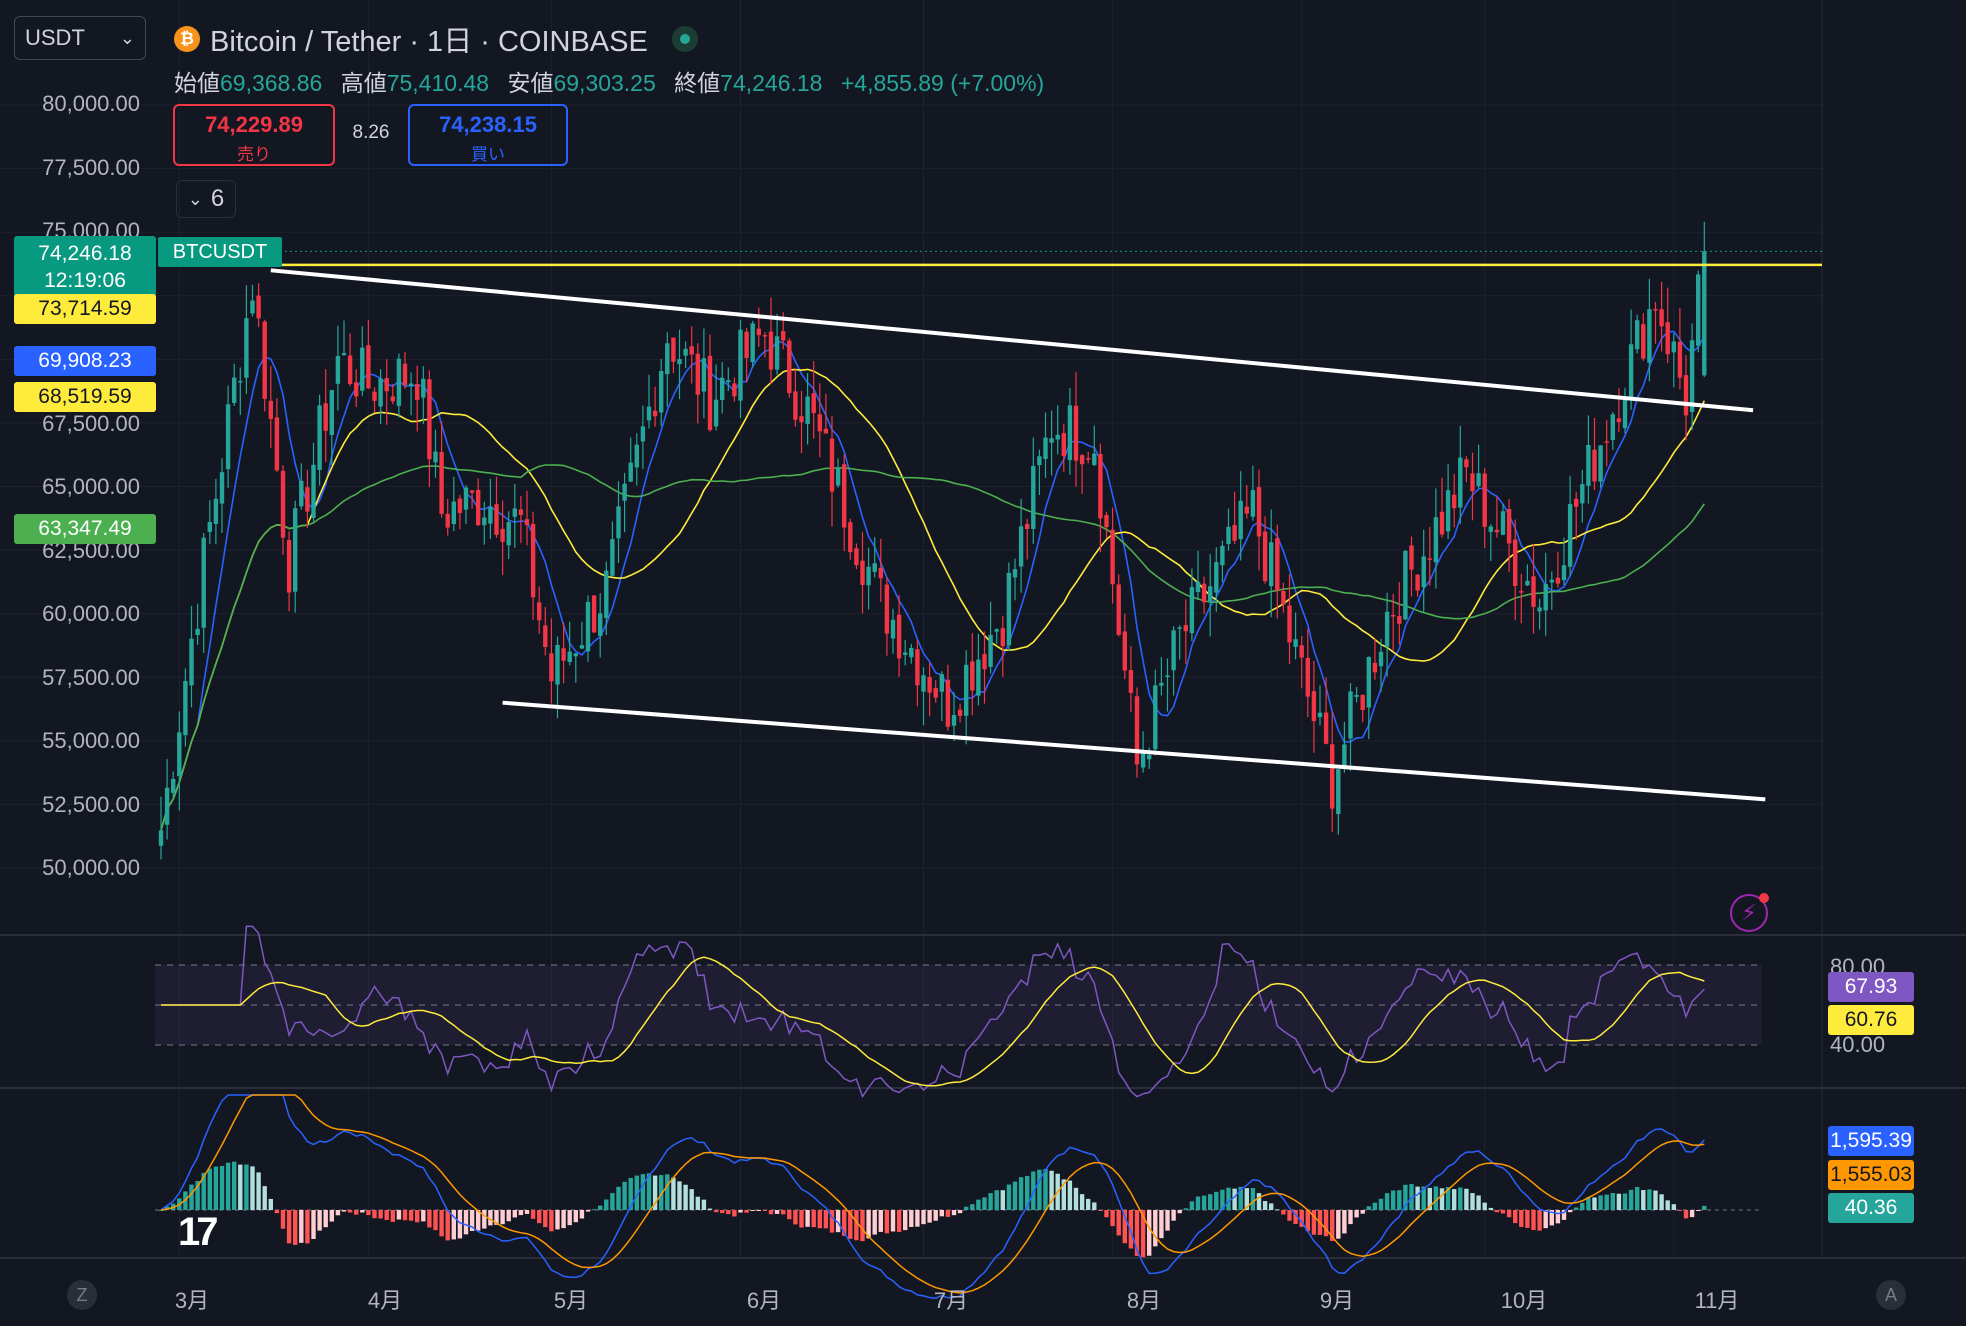  What do you see at coordinates (85, 280) in the screenshot?
I see `bar-countdown: 12:19:06` at bounding box center [85, 280].